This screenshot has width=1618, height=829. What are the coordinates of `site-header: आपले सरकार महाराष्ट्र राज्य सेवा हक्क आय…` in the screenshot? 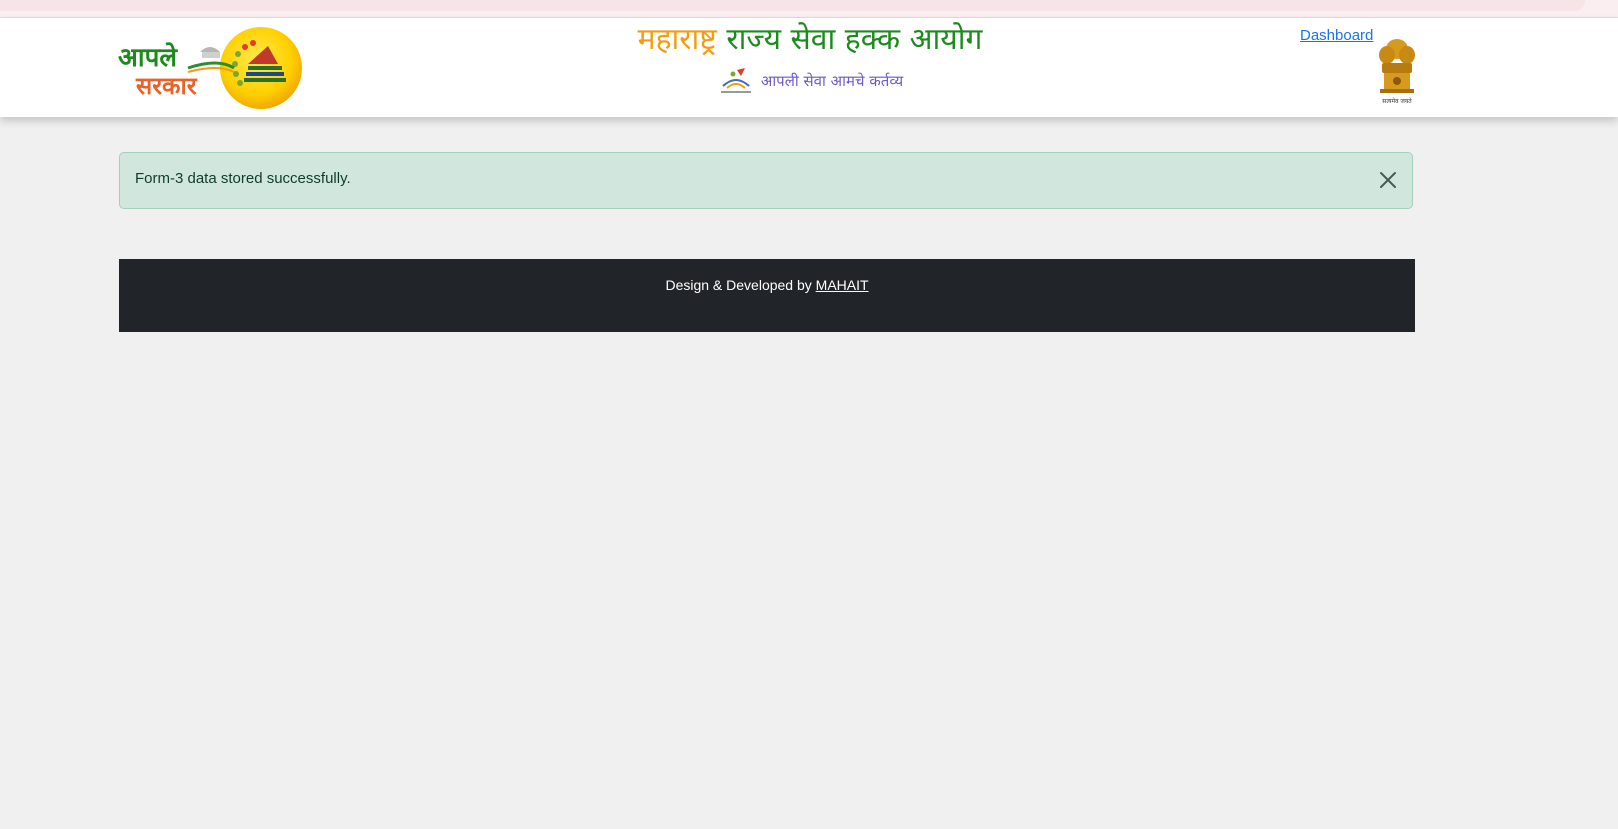 It's located at (809, 67).